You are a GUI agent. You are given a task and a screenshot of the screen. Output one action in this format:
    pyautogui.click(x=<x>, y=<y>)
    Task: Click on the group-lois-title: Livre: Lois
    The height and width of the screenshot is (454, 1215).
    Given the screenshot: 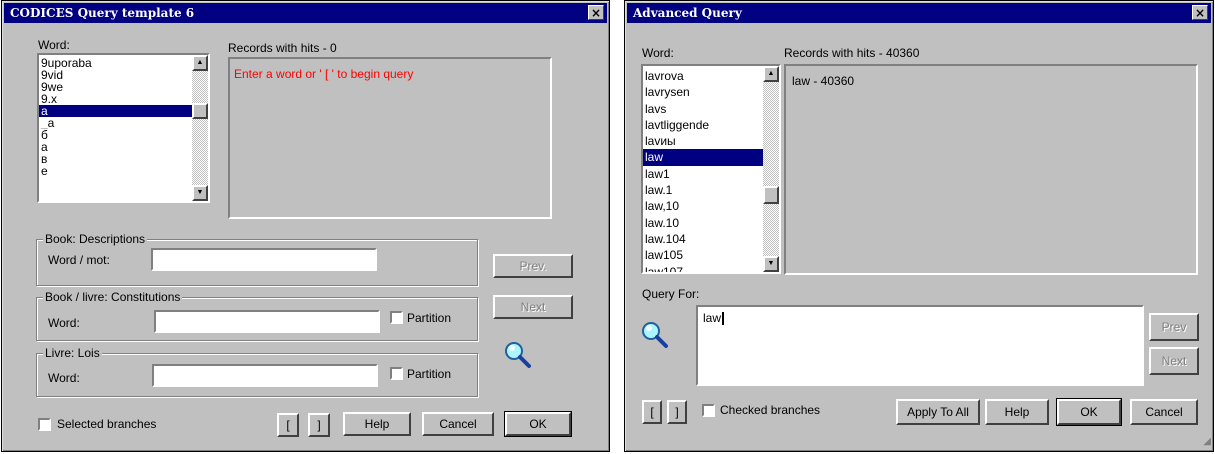 What is the action you would take?
    pyautogui.click(x=72, y=353)
    